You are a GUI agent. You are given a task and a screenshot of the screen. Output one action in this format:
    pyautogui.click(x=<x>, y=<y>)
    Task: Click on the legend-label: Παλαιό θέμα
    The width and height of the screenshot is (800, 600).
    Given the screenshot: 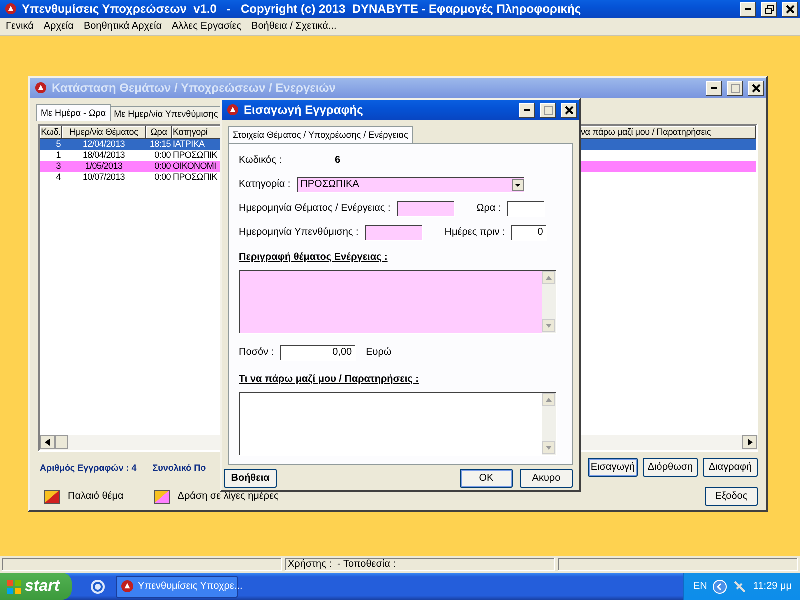 What is the action you would take?
    pyautogui.click(x=96, y=496)
    